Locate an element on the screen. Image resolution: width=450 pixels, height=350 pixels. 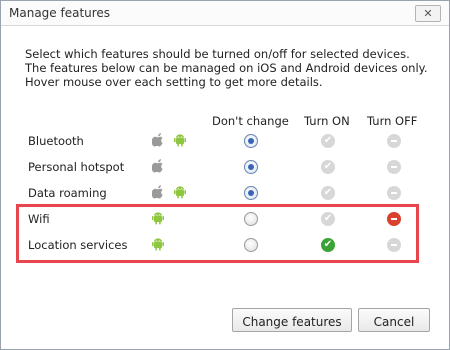
cancel-button: Cancel is located at coordinates (394, 320).